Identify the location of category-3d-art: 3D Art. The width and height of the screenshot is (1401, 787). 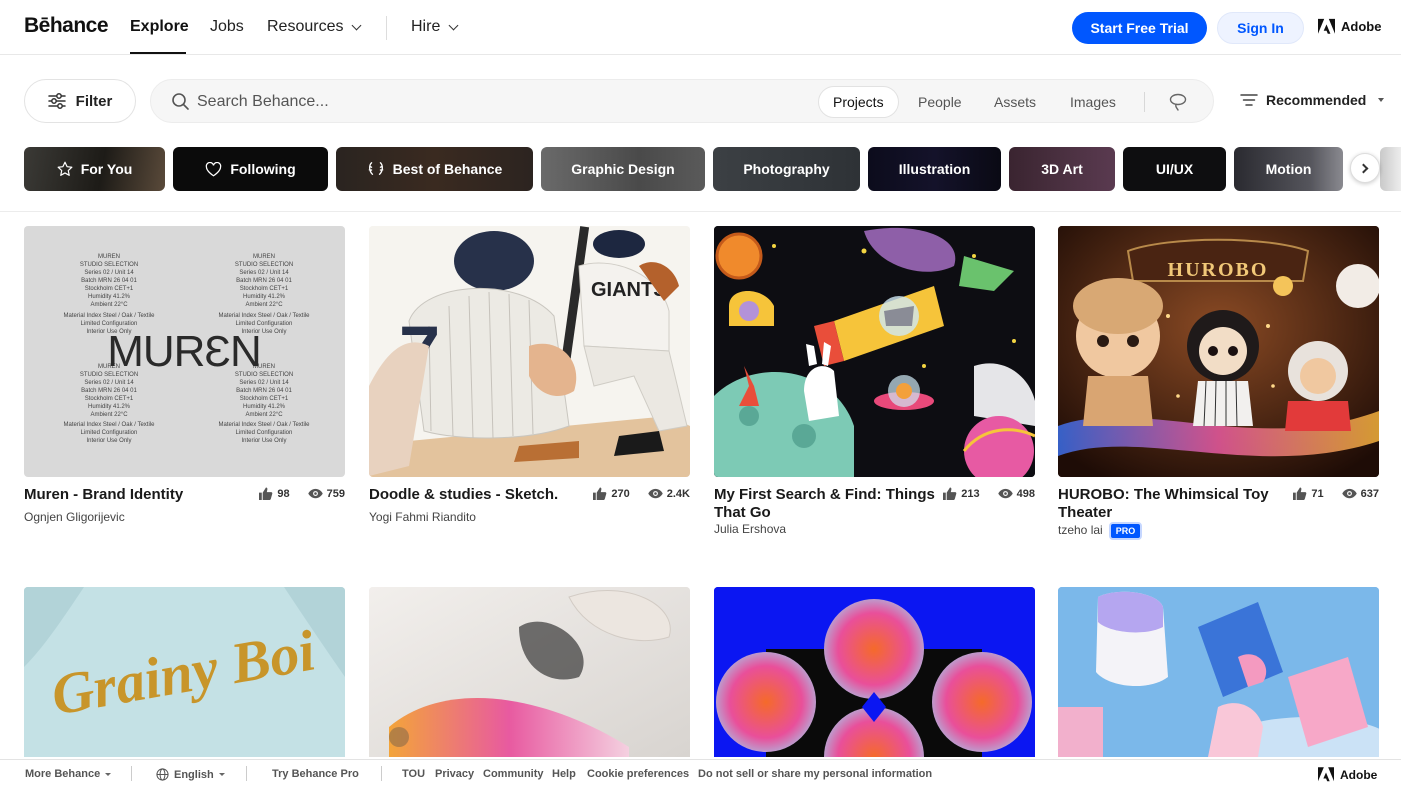
(1062, 169).